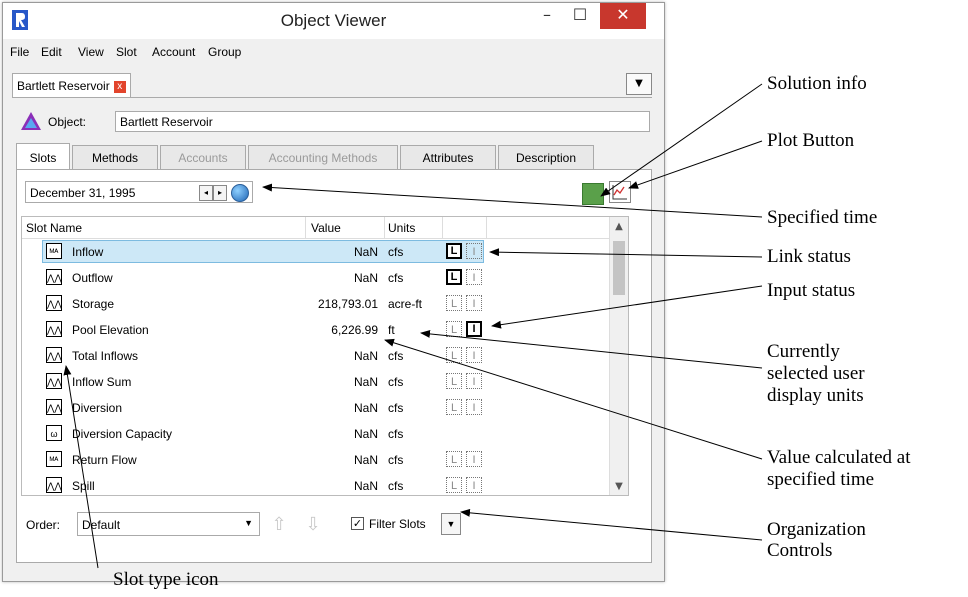 Image resolution: width=968 pixels, height=597 pixels. What do you see at coordinates (313, 524) in the screenshot?
I see `move-down-arrow-icon: ⇩` at bounding box center [313, 524].